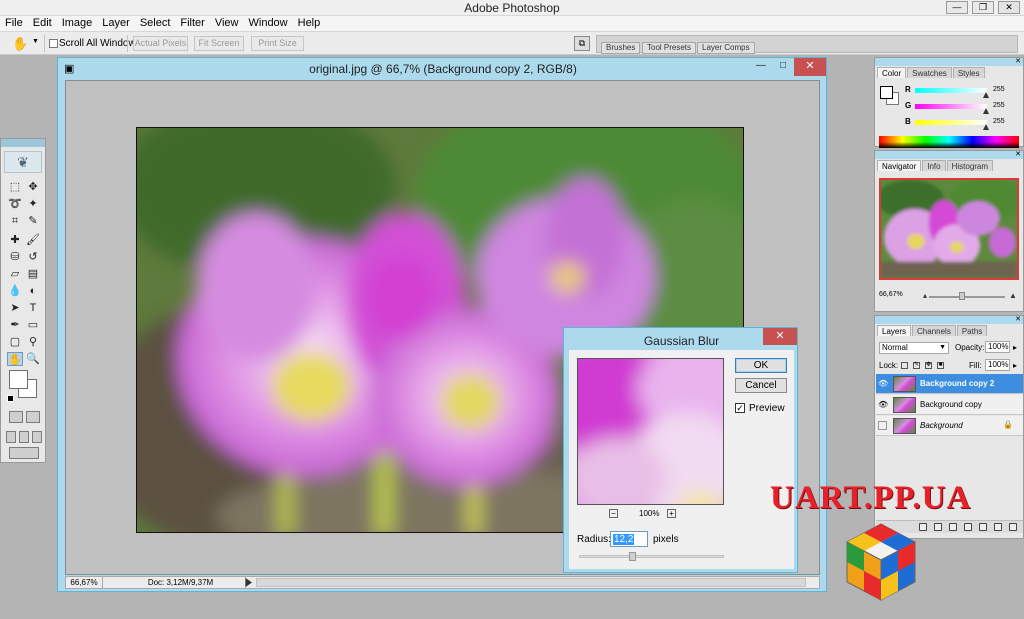 This screenshot has width=1024, height=619. What do you see at coordinates (155, 23) in the screenshot?
I see `menu-select: Select` at bounding box center [155, 23].